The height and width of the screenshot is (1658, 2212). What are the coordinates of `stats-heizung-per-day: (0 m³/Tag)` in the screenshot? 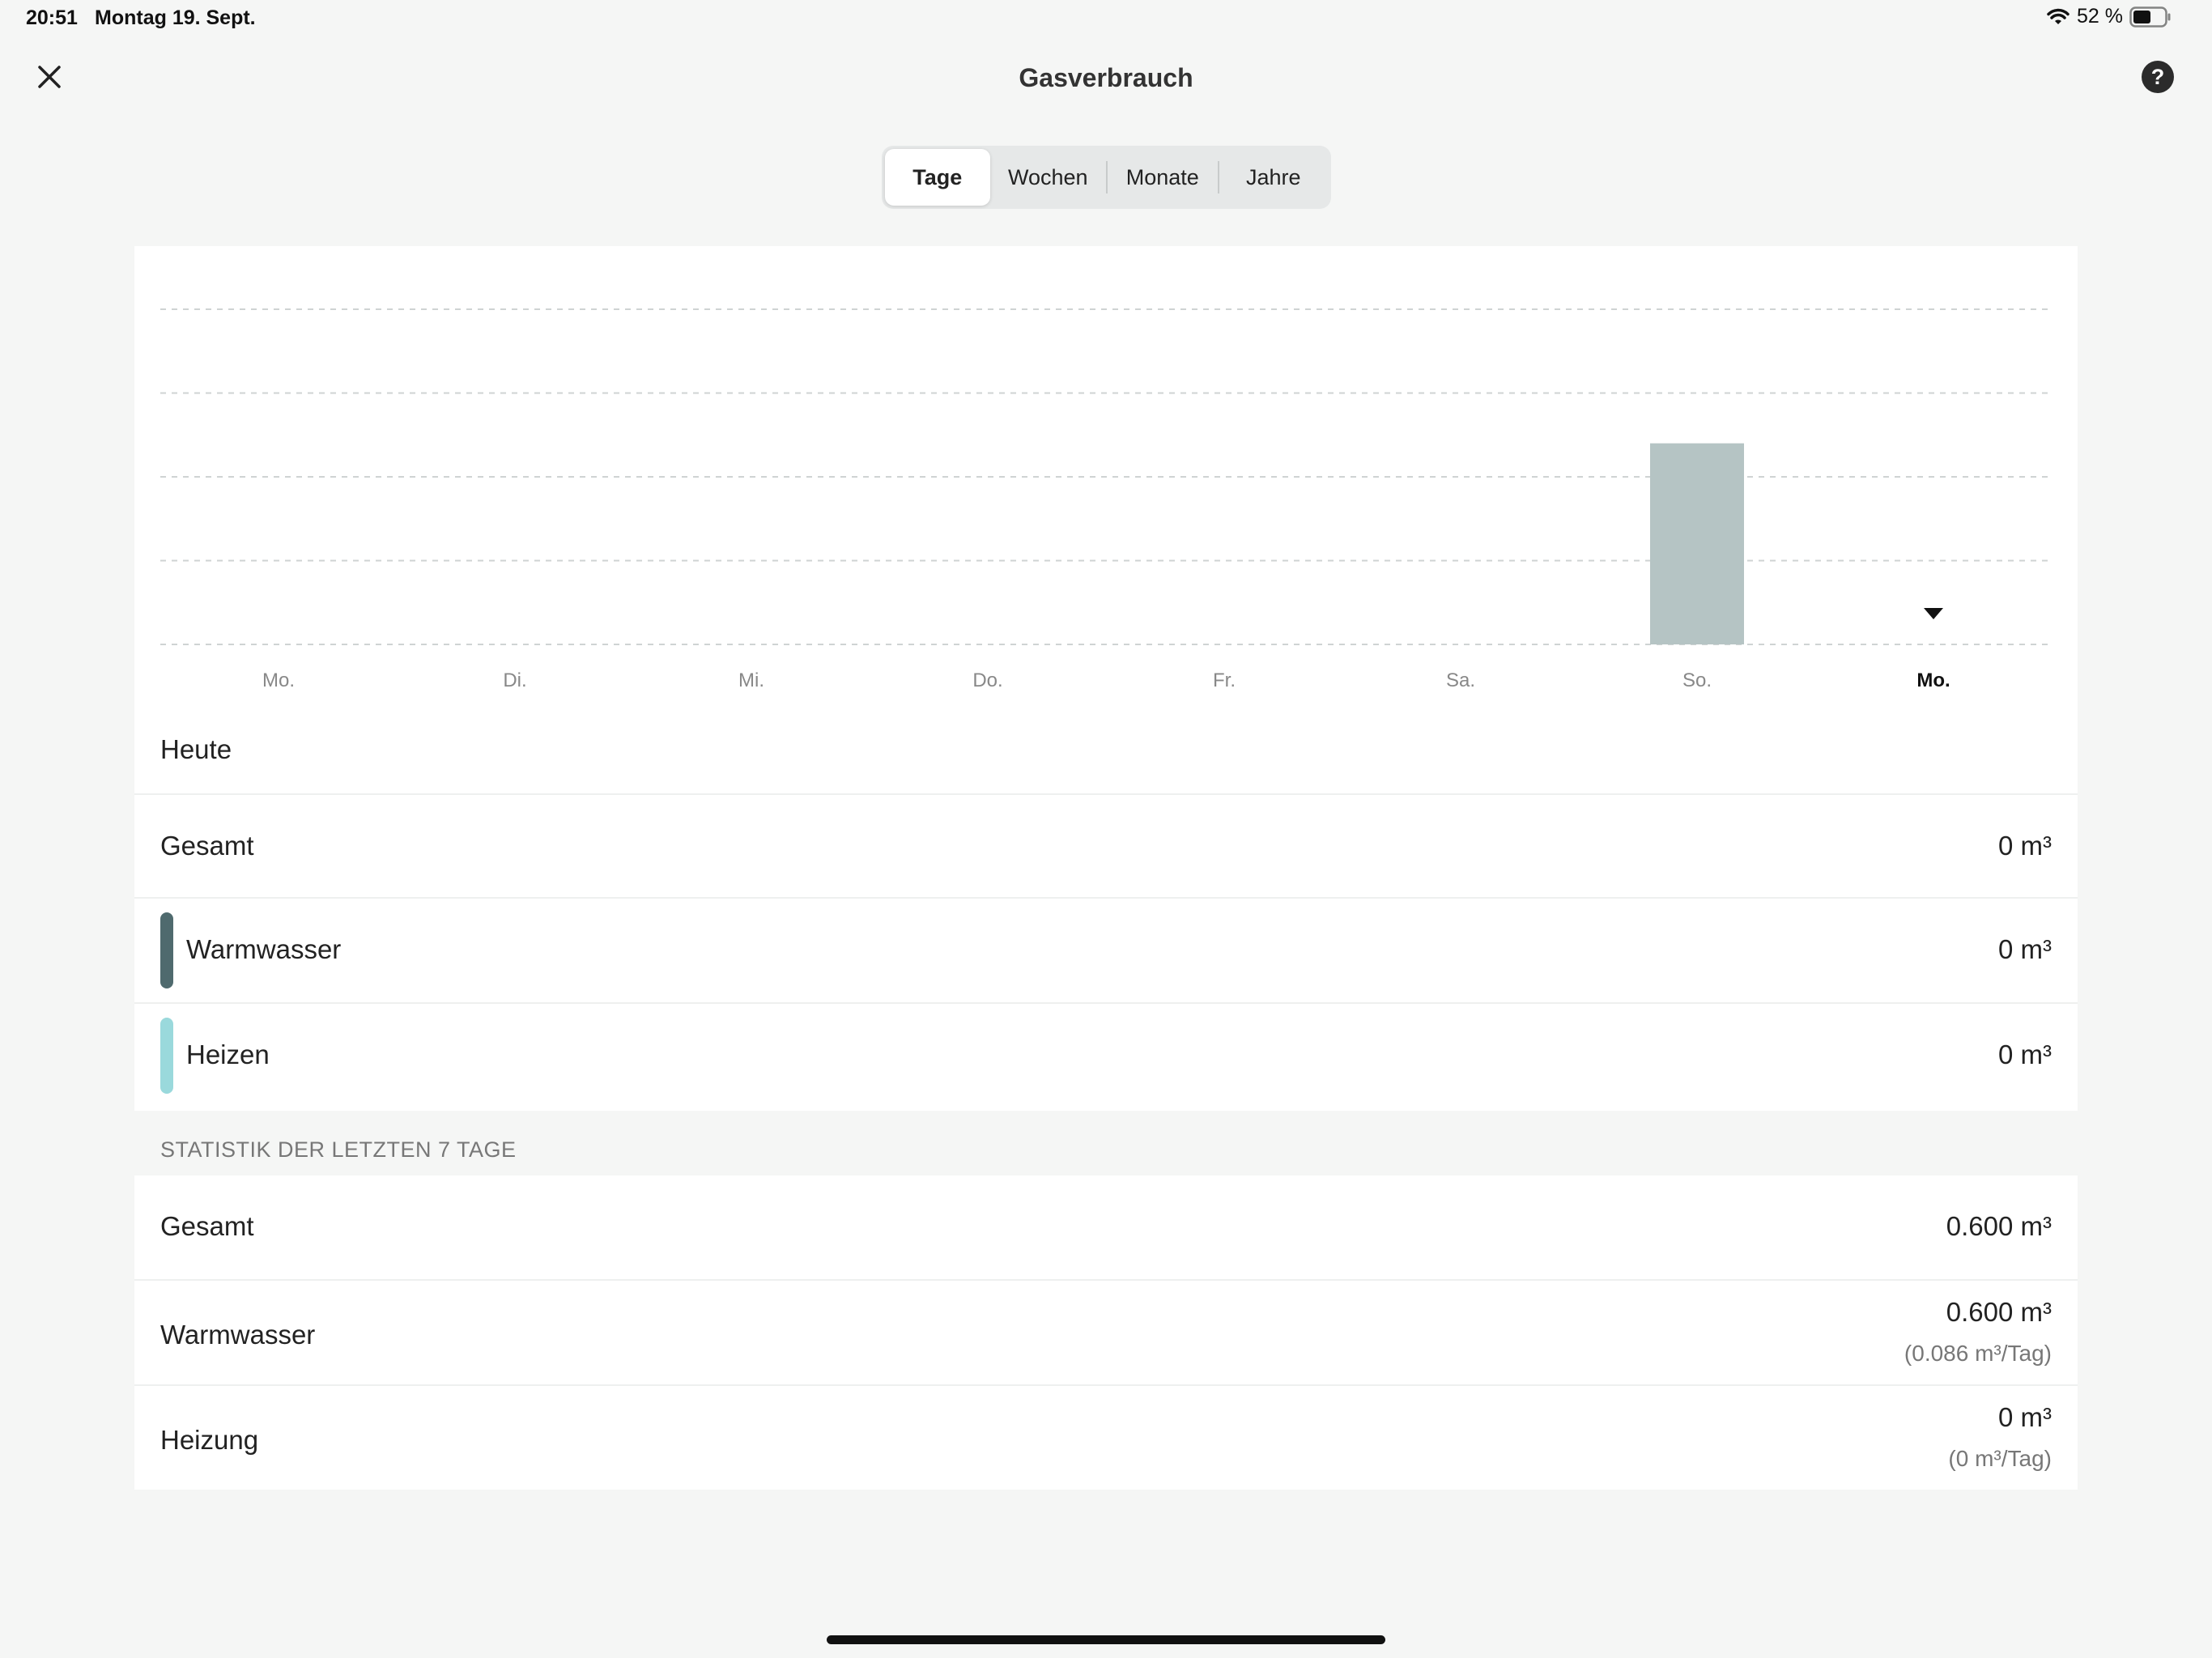 It's located at (2000, 1458).